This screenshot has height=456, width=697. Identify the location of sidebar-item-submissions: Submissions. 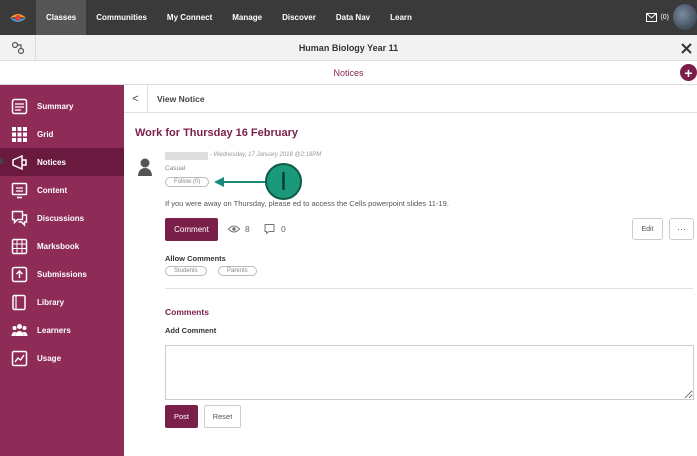
(62, 274).